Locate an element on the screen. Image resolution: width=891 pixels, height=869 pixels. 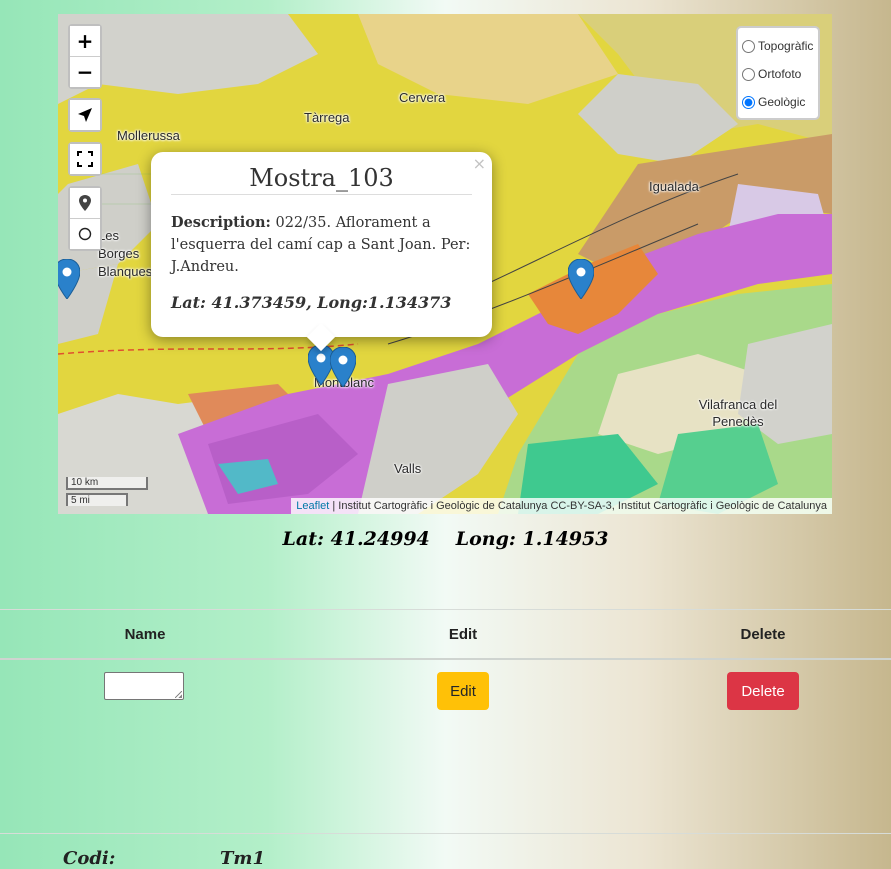
edit-button: Edit is located at coordinates (463, 691).